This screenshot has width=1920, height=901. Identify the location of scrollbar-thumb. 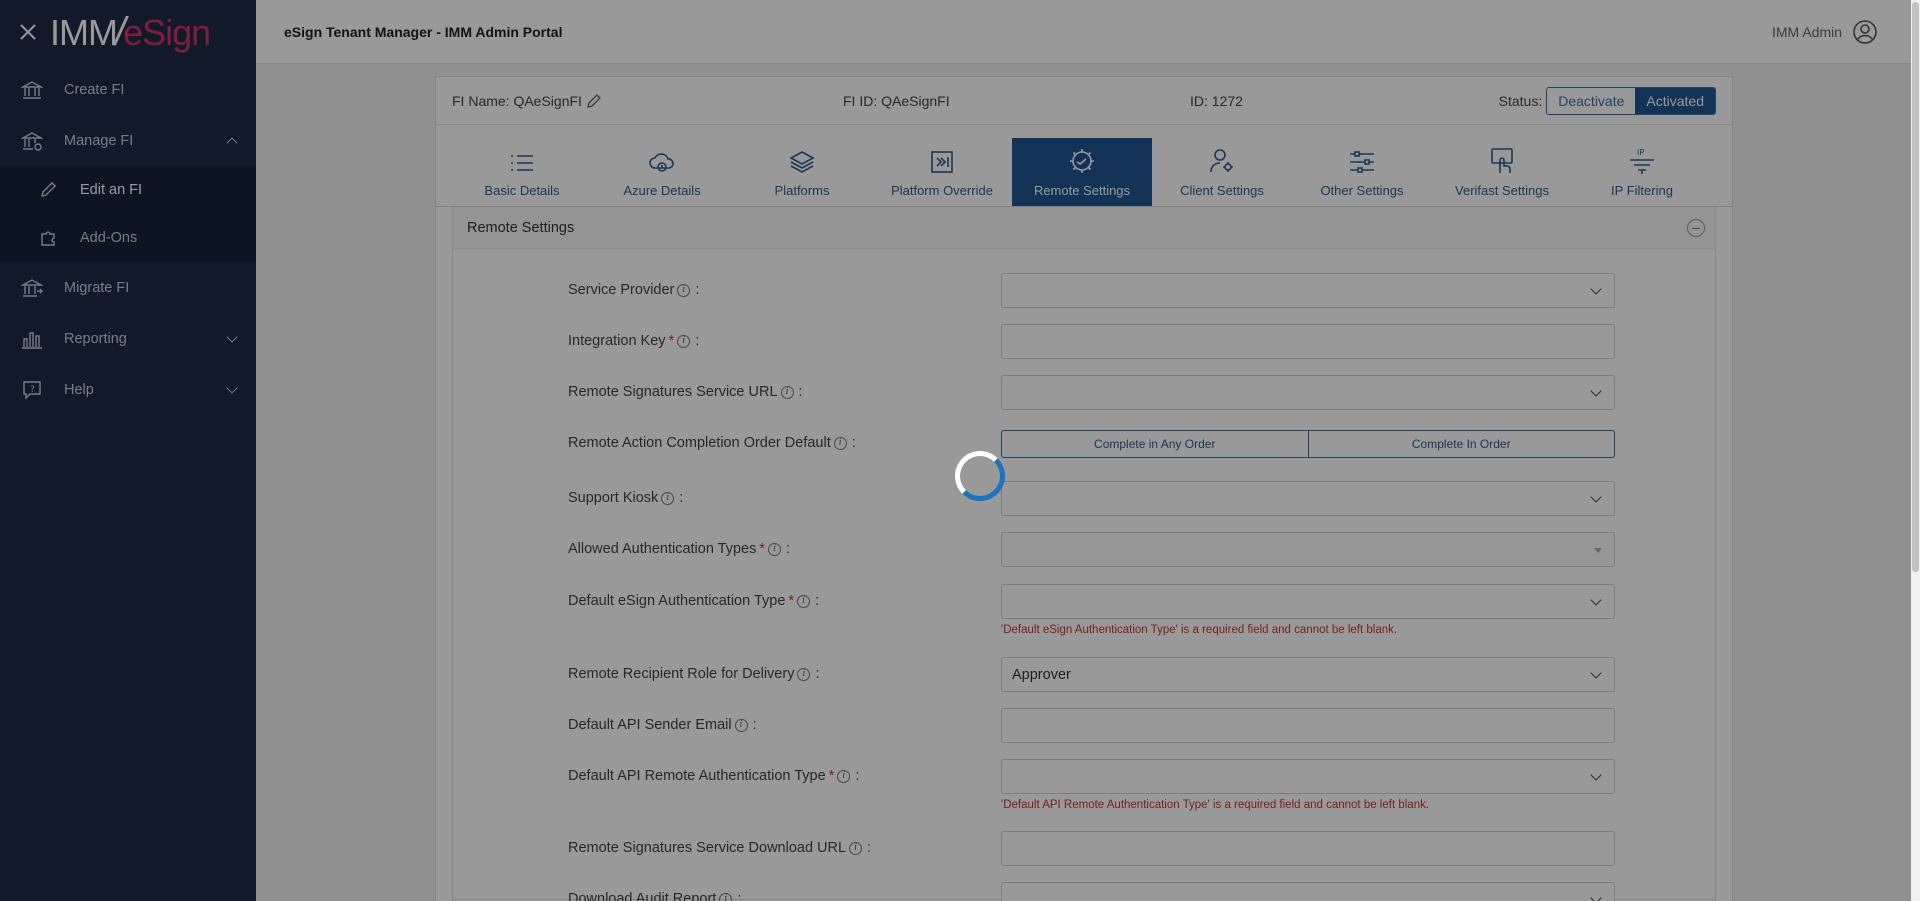
(1915, 287).